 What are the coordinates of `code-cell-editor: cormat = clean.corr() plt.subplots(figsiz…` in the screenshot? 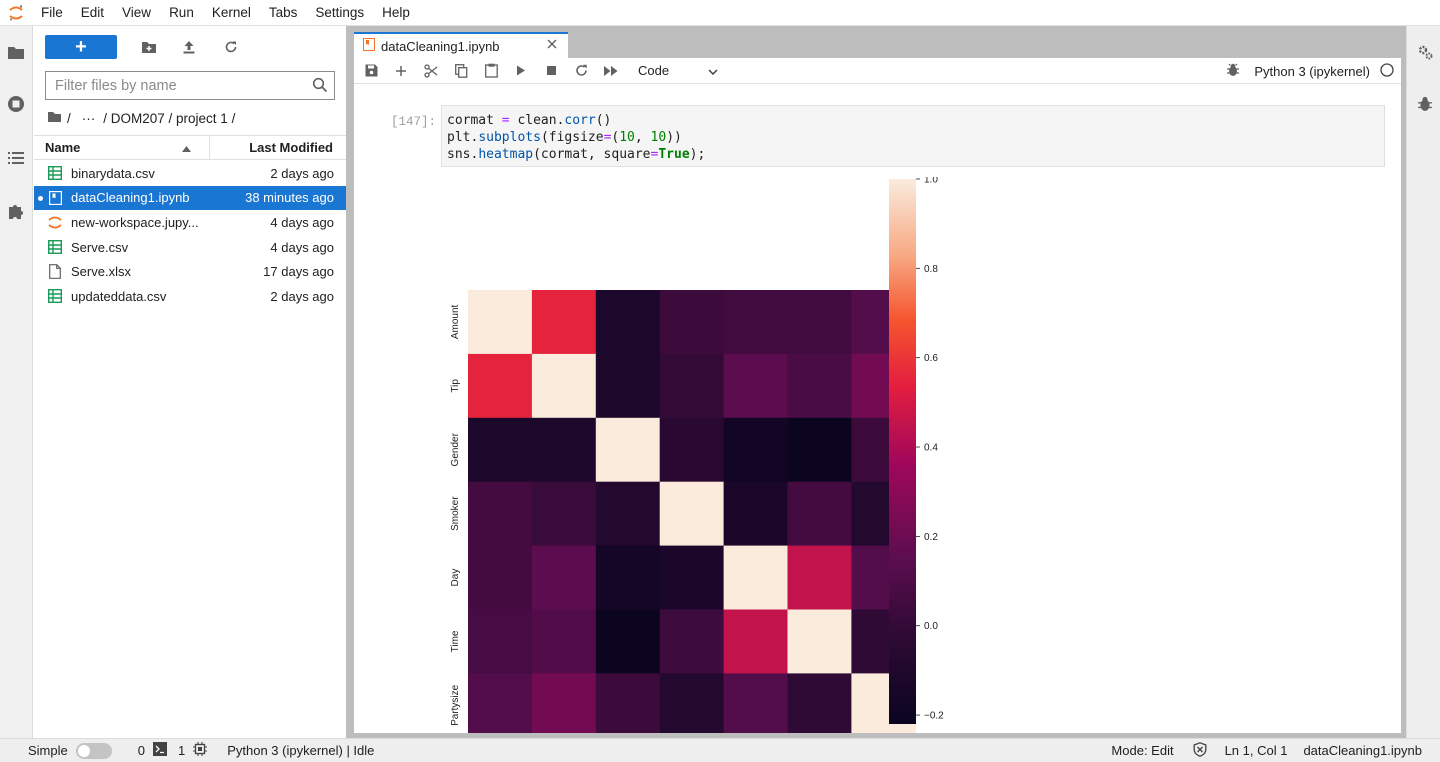 It's located at (913, 136).